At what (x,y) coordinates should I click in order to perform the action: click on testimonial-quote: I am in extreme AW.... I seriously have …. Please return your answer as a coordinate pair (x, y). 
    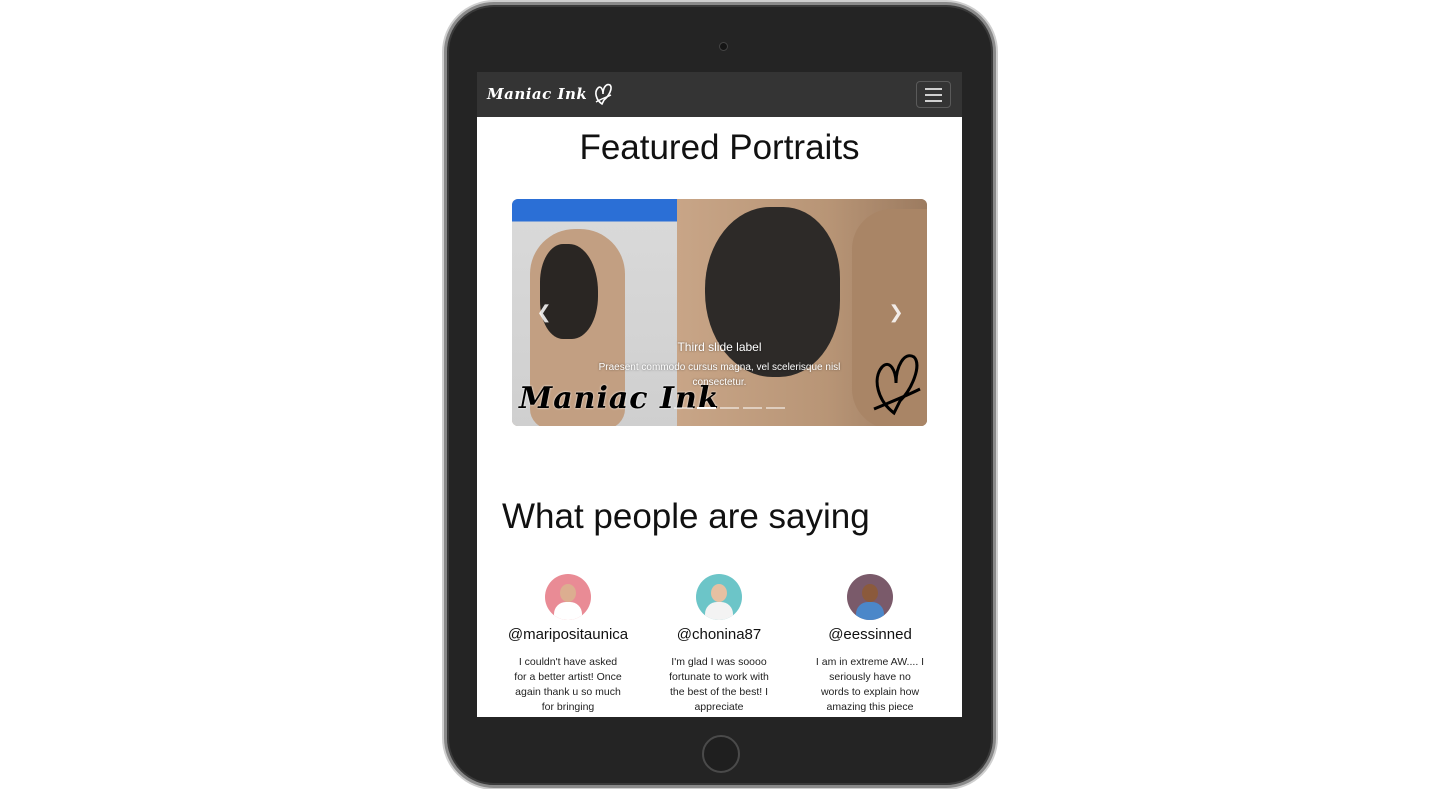
    Looking at the image, I should click on (870, 684).